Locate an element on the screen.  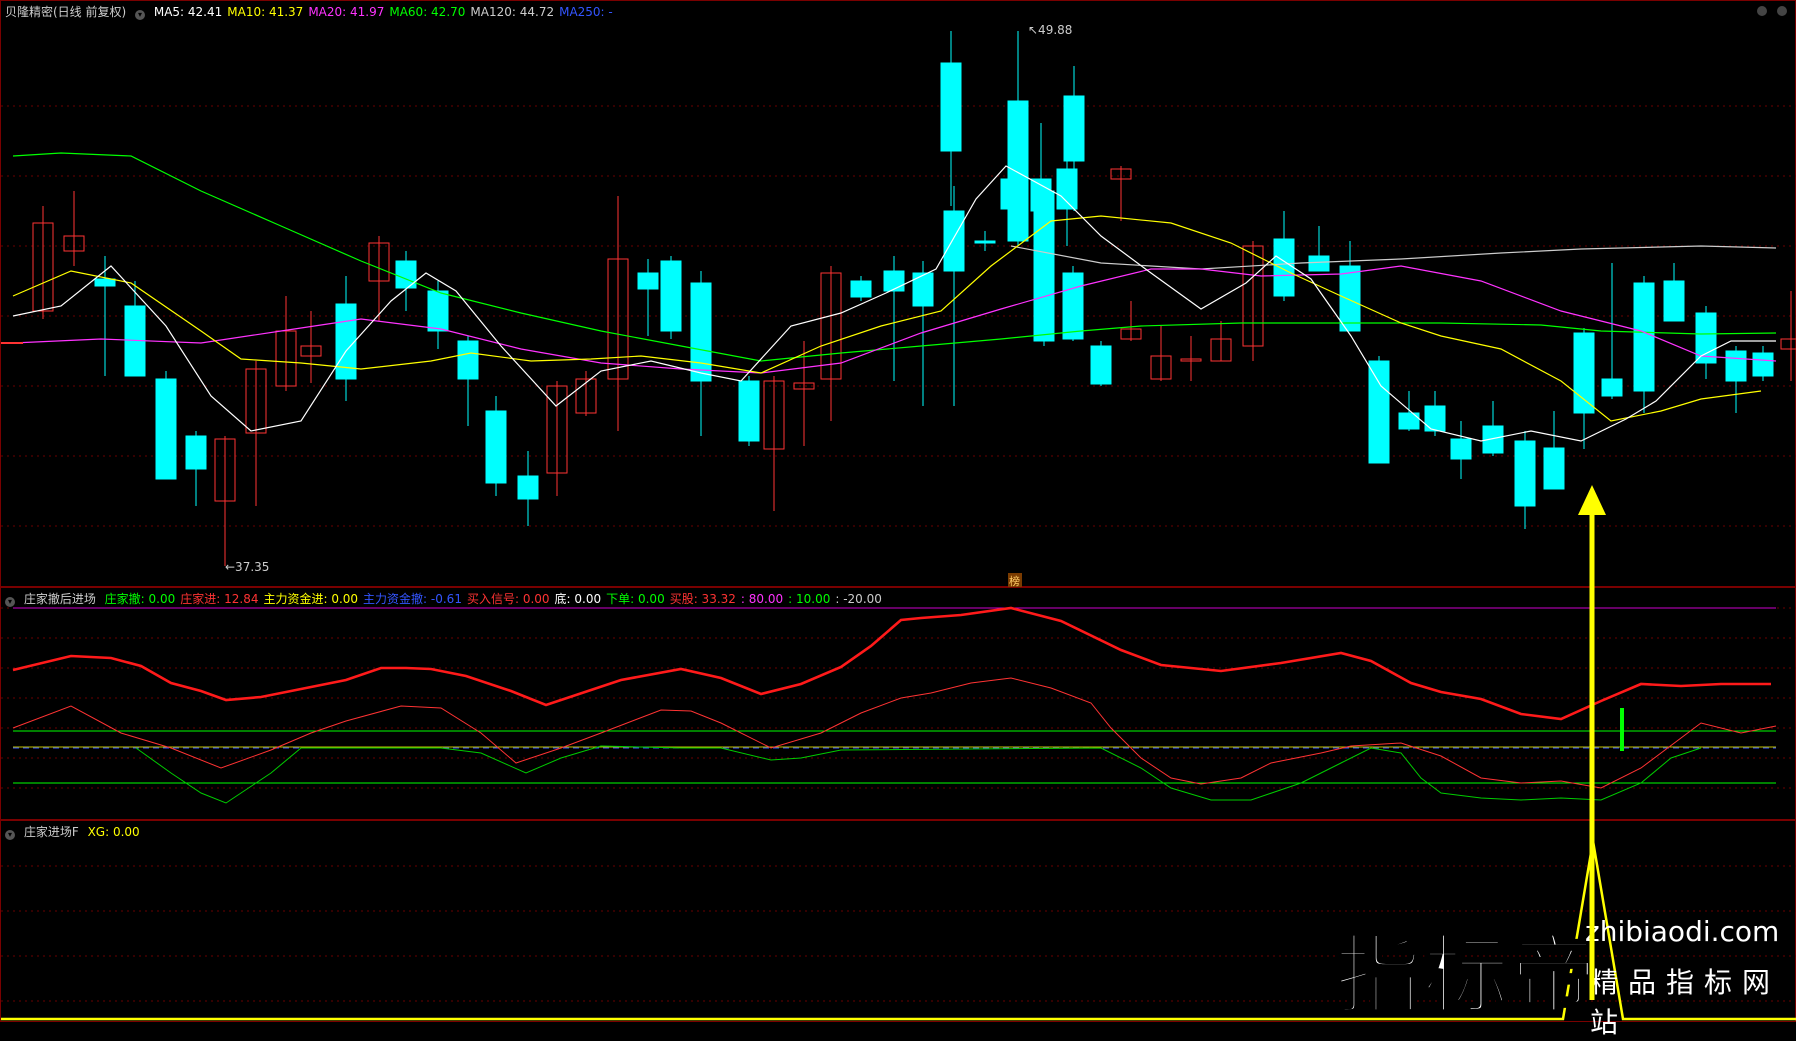
legend-item: 主力资金撤: -0.61 is located at coordinates (412, 599).